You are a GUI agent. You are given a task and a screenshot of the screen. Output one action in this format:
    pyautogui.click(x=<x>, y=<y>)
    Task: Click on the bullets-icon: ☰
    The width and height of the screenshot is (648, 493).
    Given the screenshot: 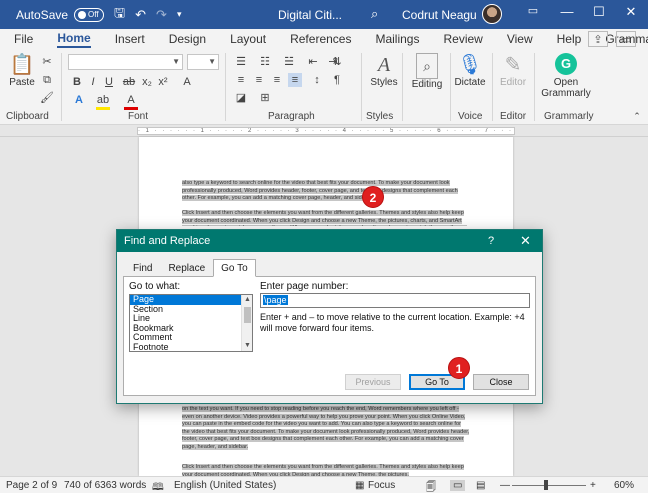 What is the action you would take?
    pyautogui.click(x=241, y=62)
    